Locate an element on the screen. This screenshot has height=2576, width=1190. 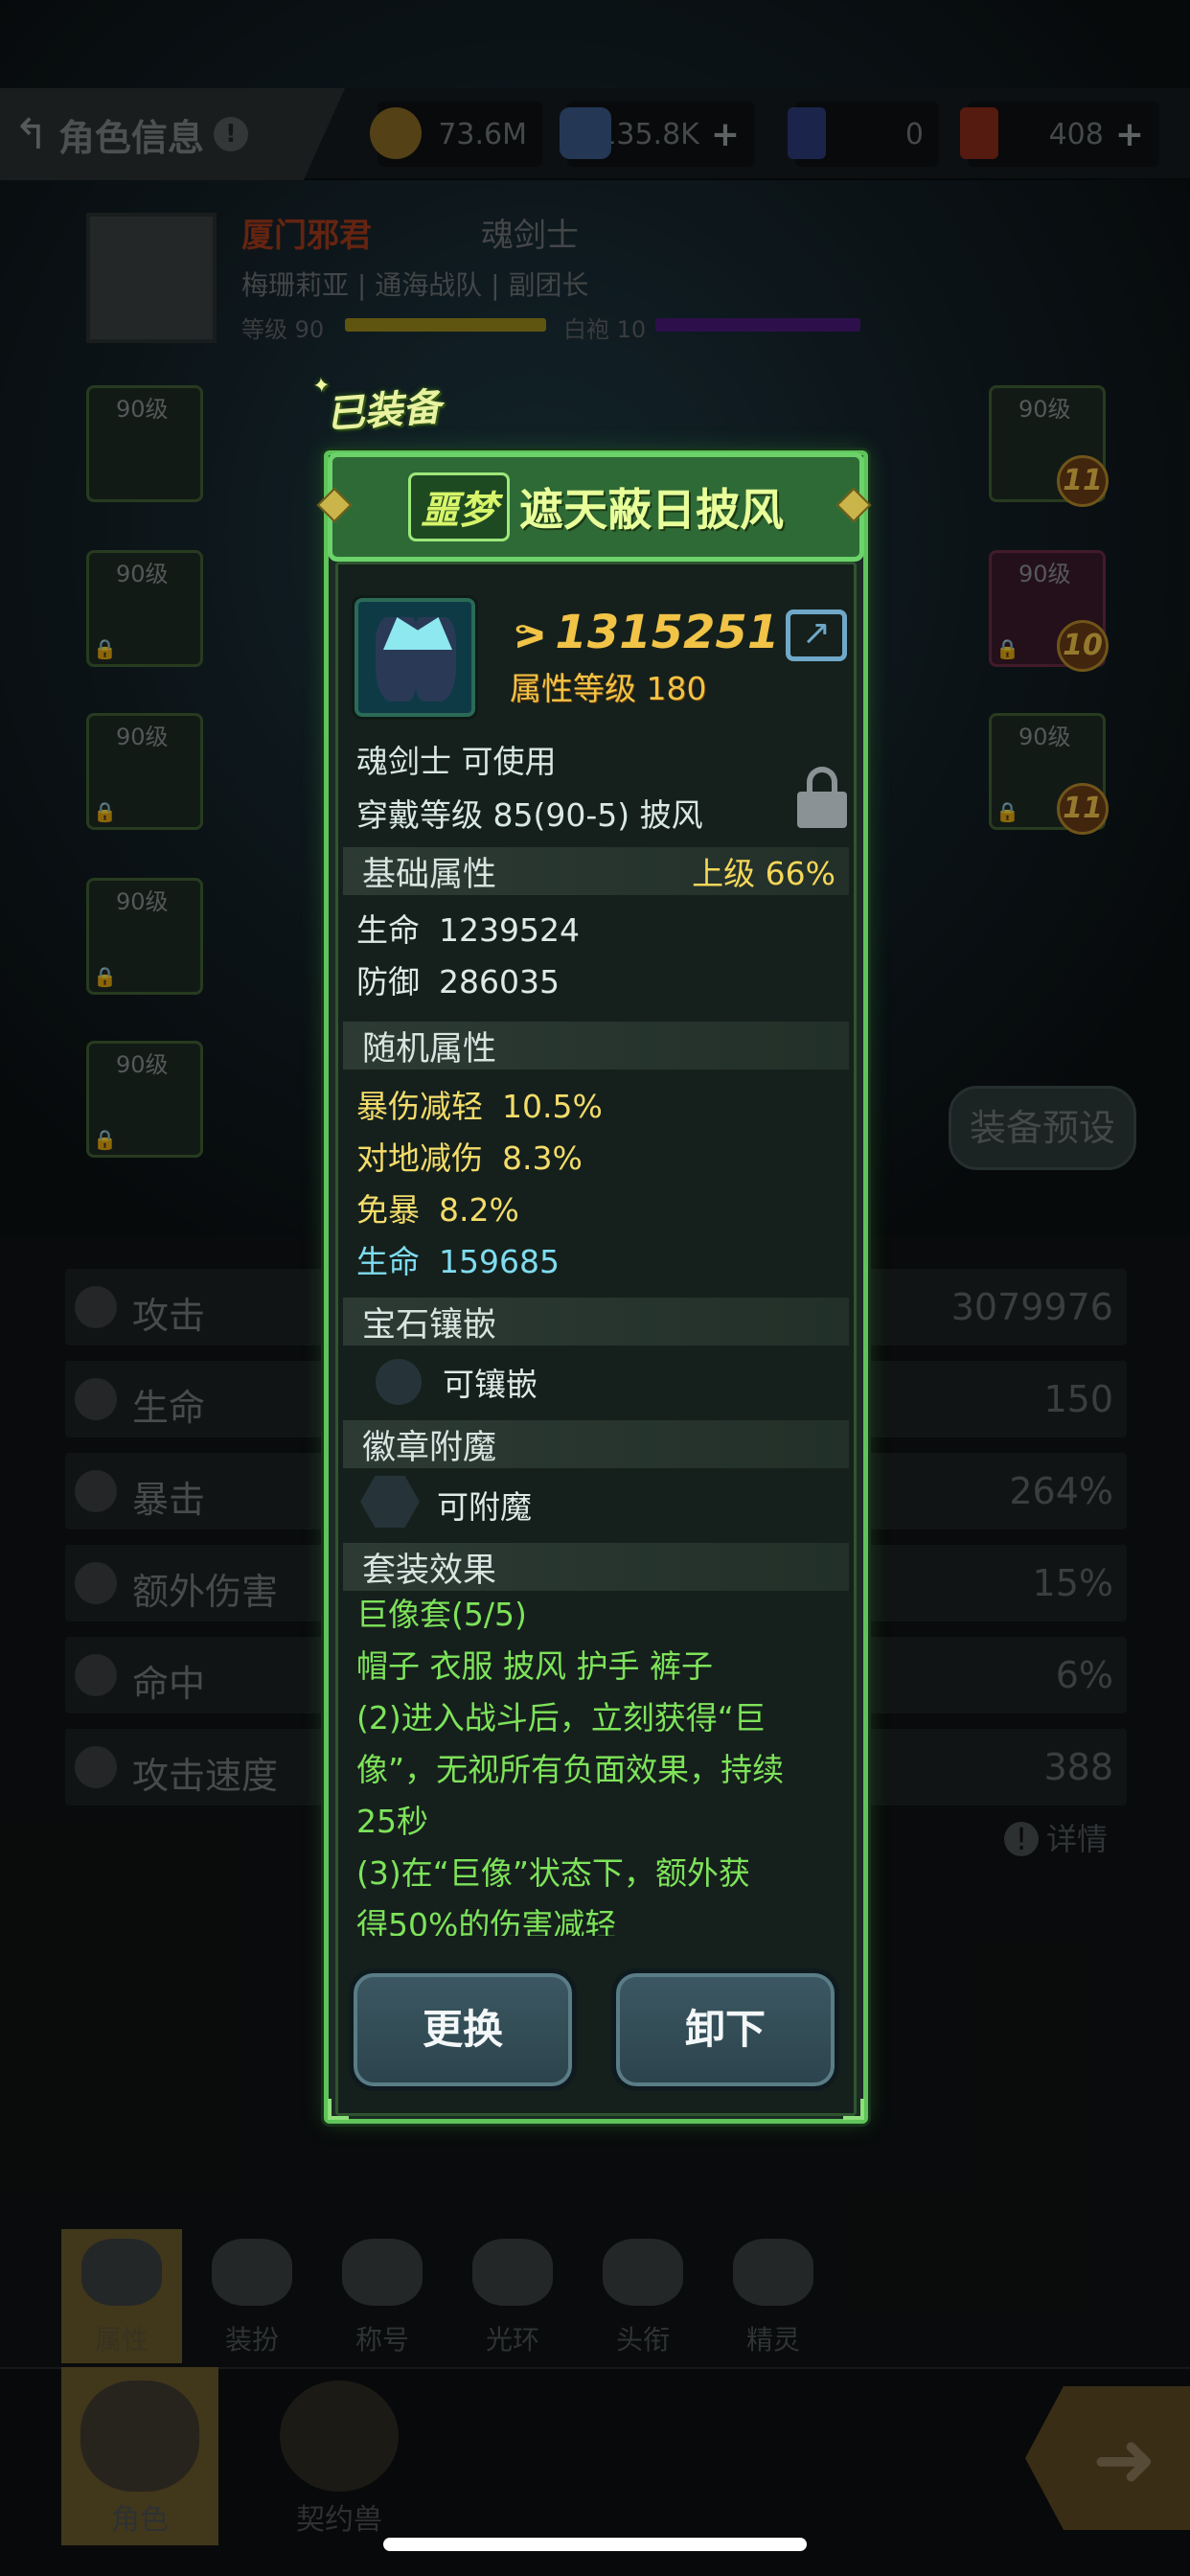
emblem-icon is located at coordinates (643, 2272).